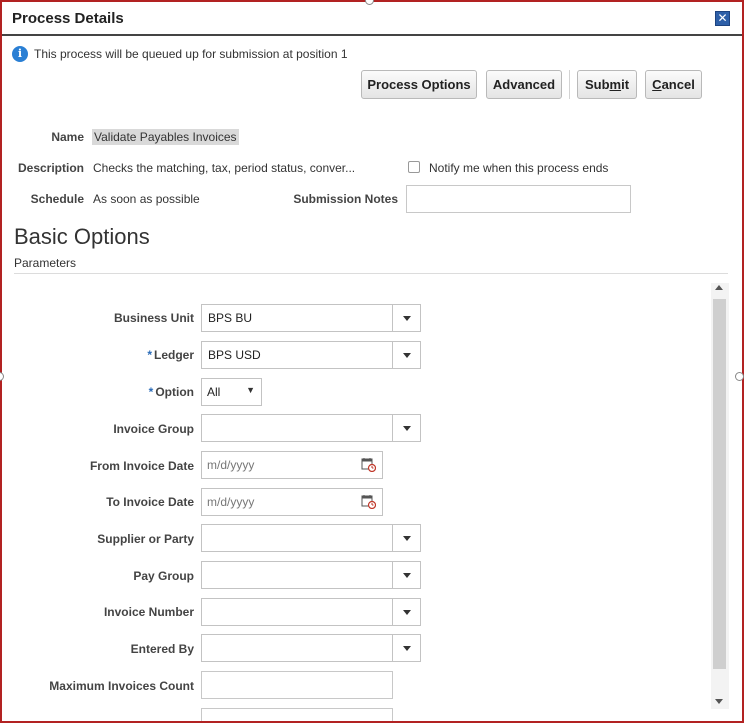 The image size is (744, 723). What do you see at coordinates (148, 612) in the screenshot?
I see `invoice-number-label: Invoice Number` at bounding box center [148, 612].